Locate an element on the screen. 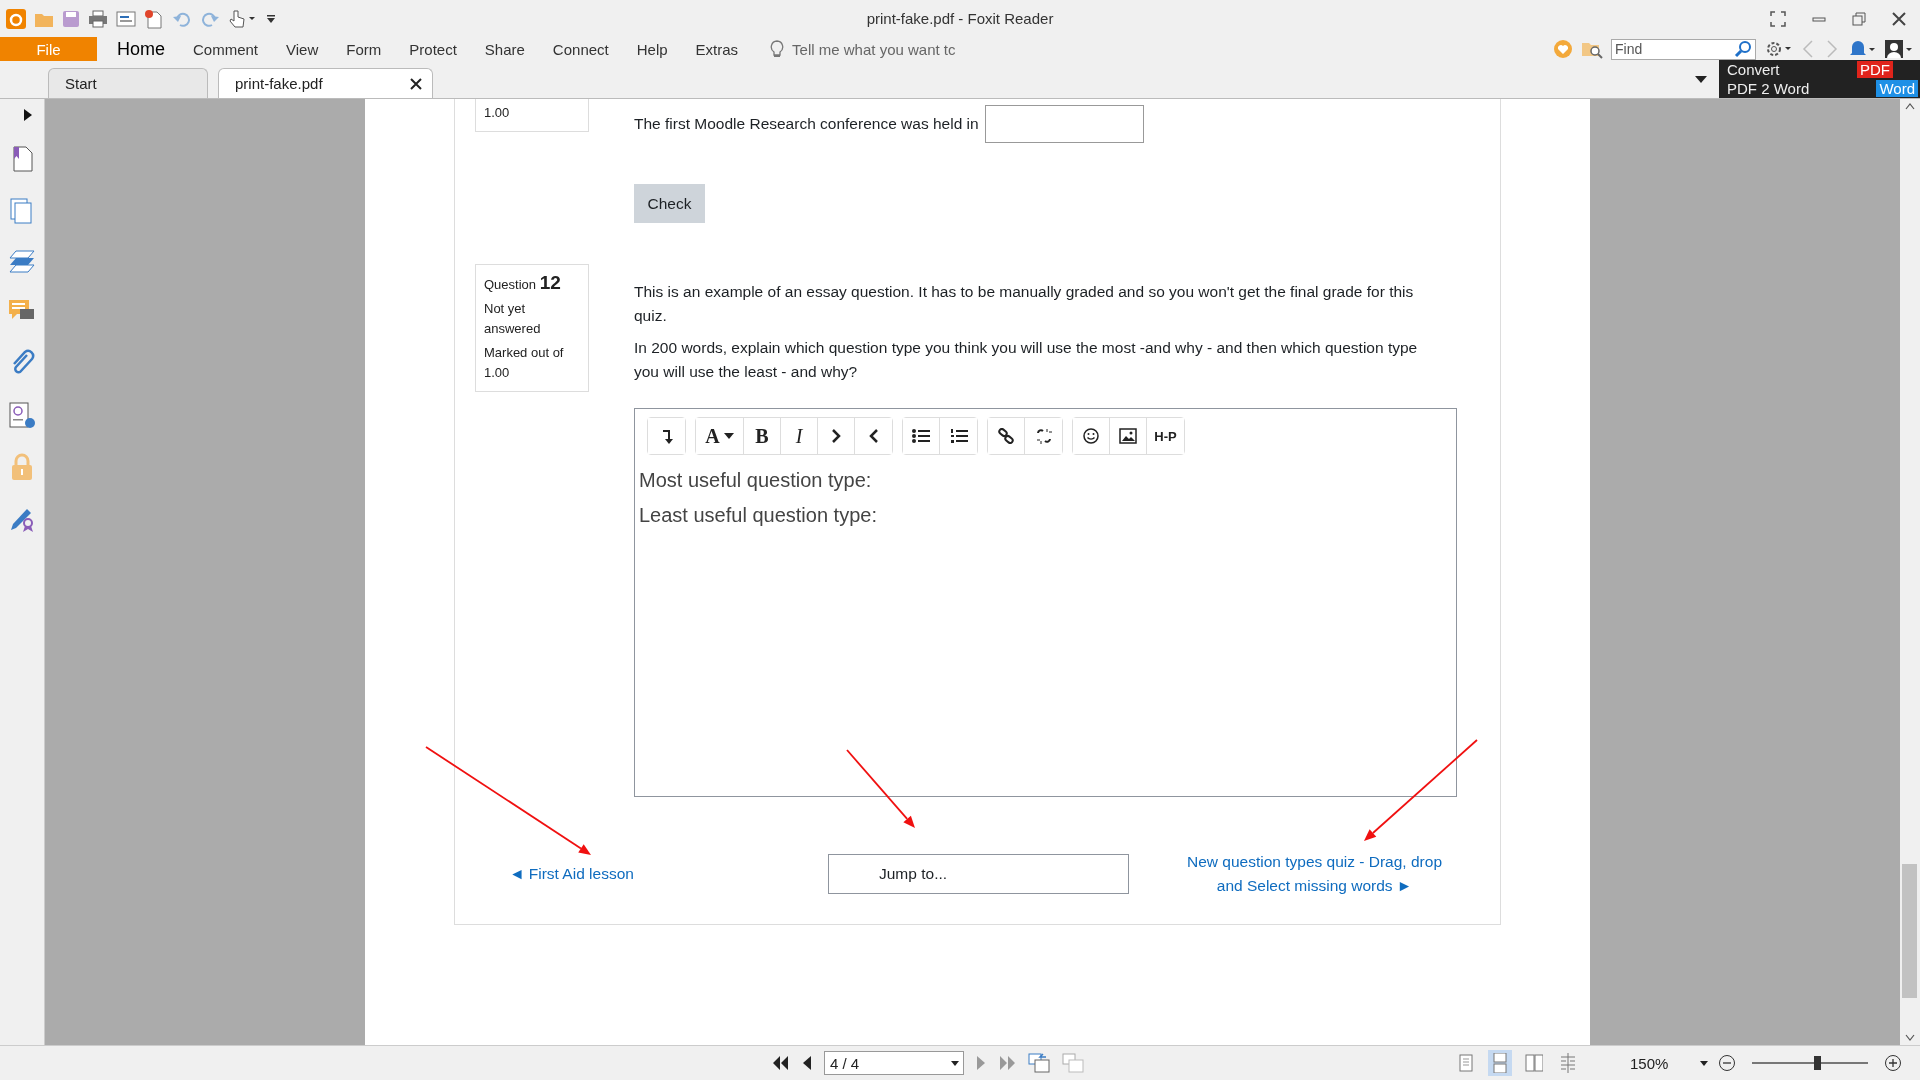 The height and width of the screenshot is (1080, 1920). ribbon-tab: Home is located at coordinates (141, 49).